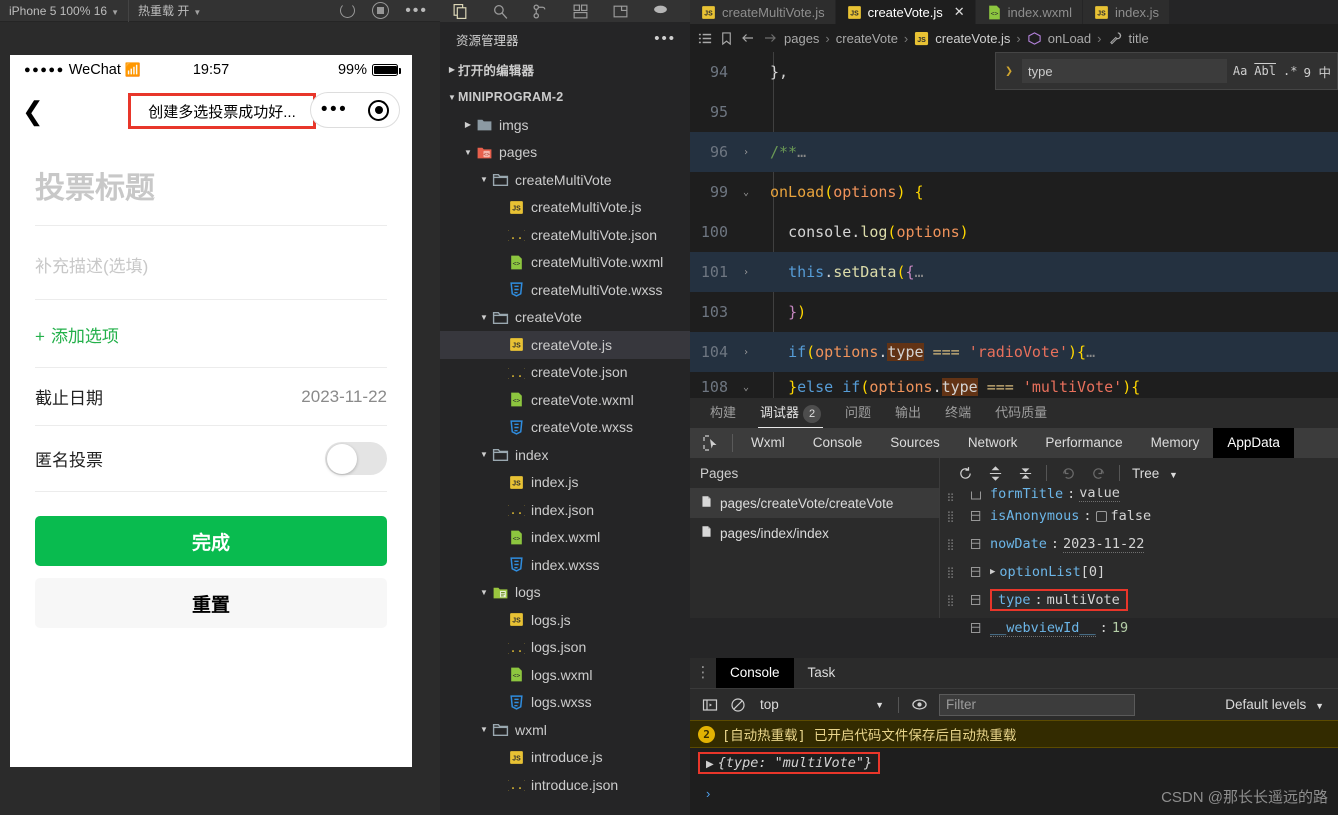 The image size is (1338, 815). What do you see at coordinates (1009, 71) in the screenshot?
I see `chevron-right-icon: ❯` at bounding box center [1009, 71].